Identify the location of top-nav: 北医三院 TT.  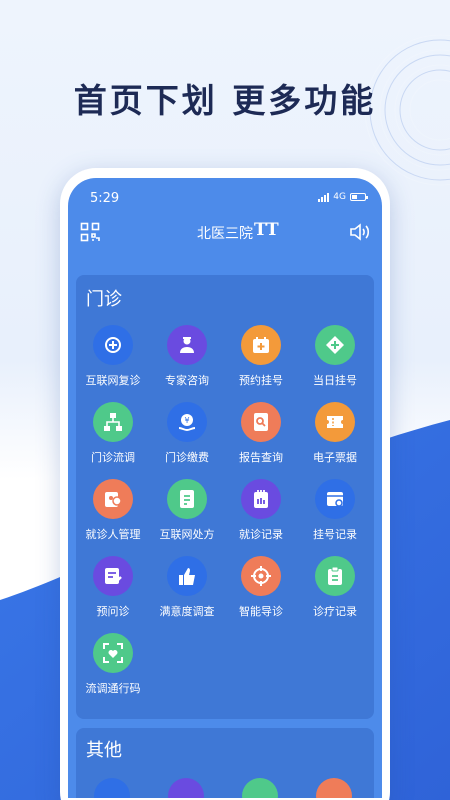
(225, 233).